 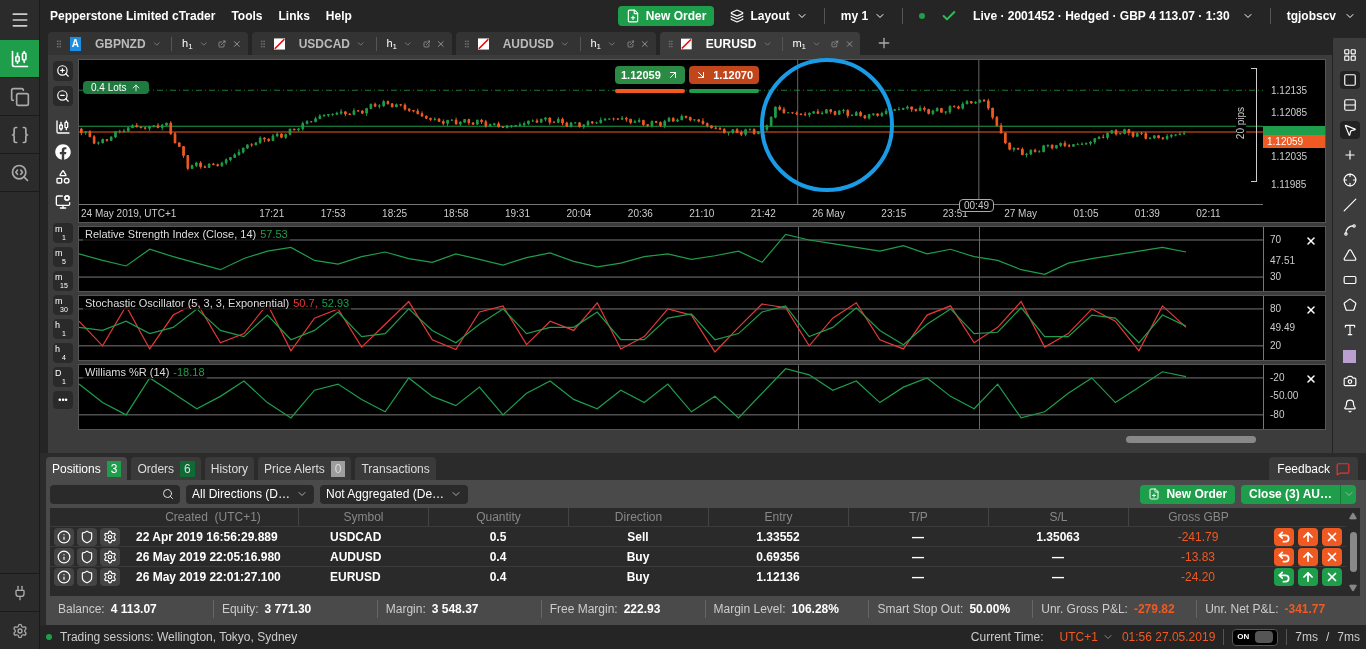 I want to click on table-cell-text: EURUSD, so click(x=355, y=577).